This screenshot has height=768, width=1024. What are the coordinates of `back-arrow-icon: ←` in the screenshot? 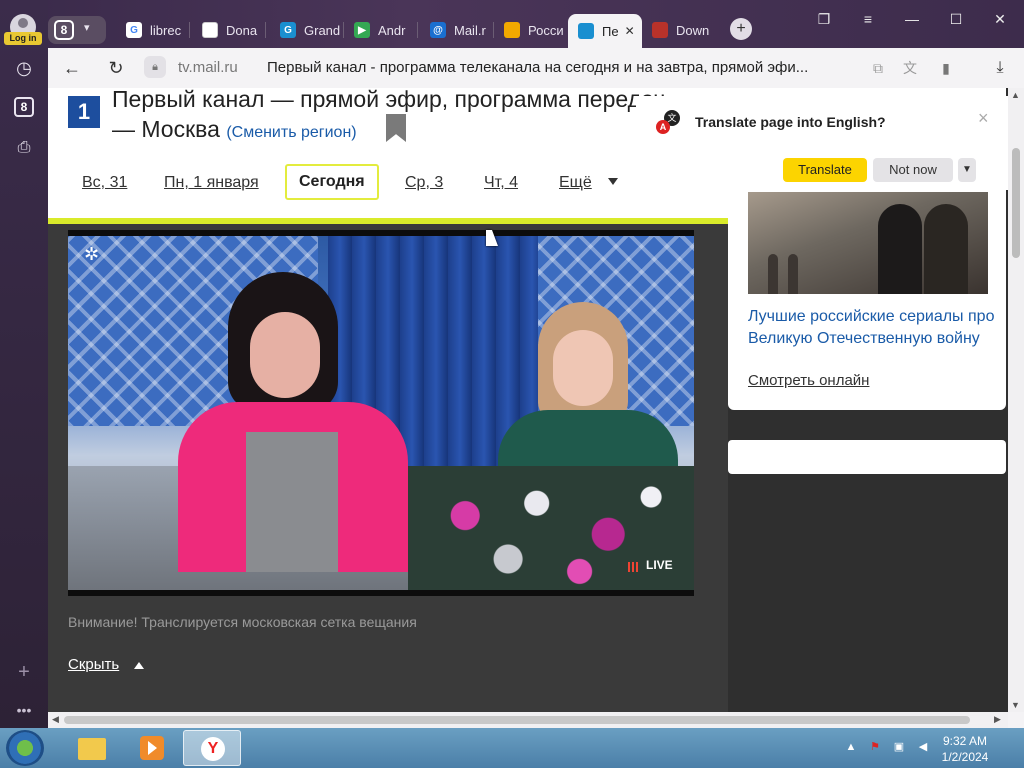 It's located at (72, 68).